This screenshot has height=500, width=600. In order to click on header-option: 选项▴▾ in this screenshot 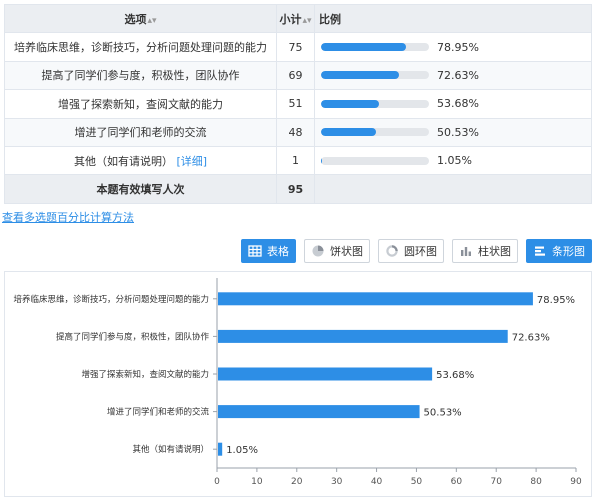, I will do `click(140, 18)`.